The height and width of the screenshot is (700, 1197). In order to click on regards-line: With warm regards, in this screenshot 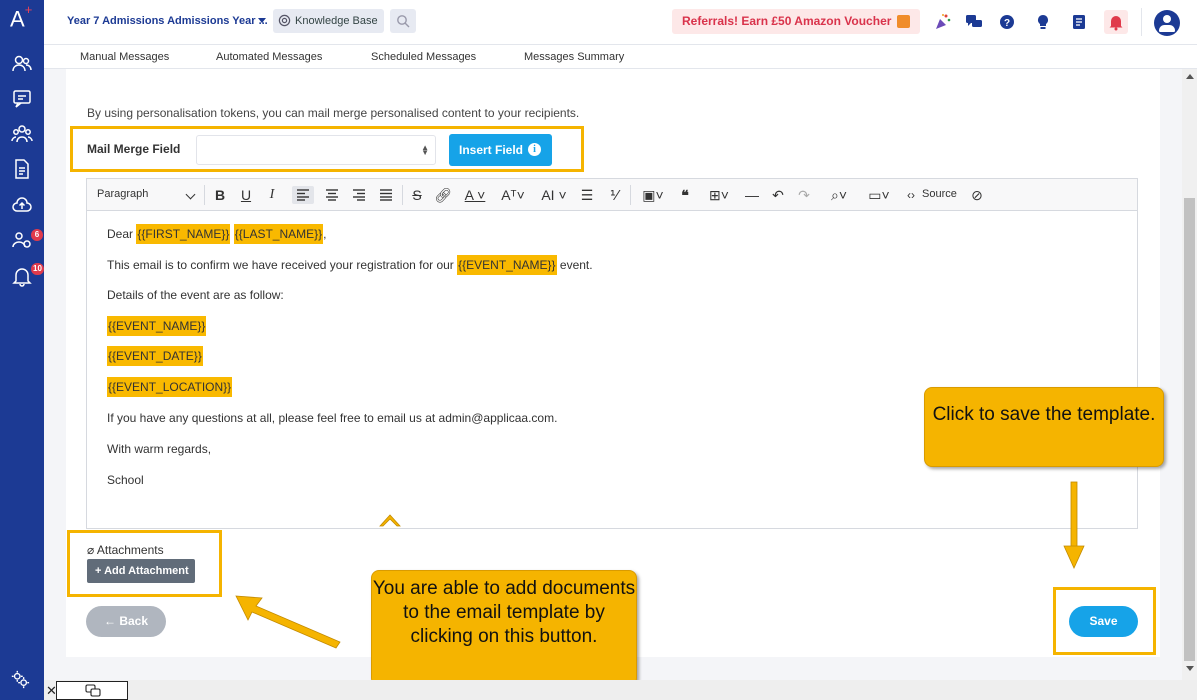, I will do `click(159, 449)`.